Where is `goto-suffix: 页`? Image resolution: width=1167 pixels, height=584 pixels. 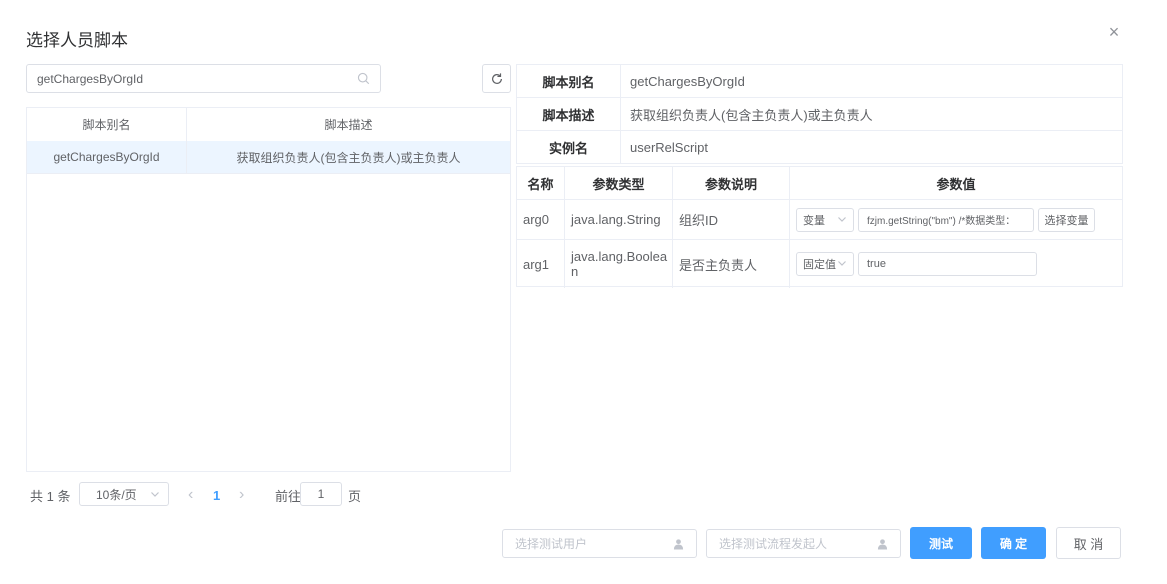
goto-suffix: 页 is located at coordinates (355, 496).